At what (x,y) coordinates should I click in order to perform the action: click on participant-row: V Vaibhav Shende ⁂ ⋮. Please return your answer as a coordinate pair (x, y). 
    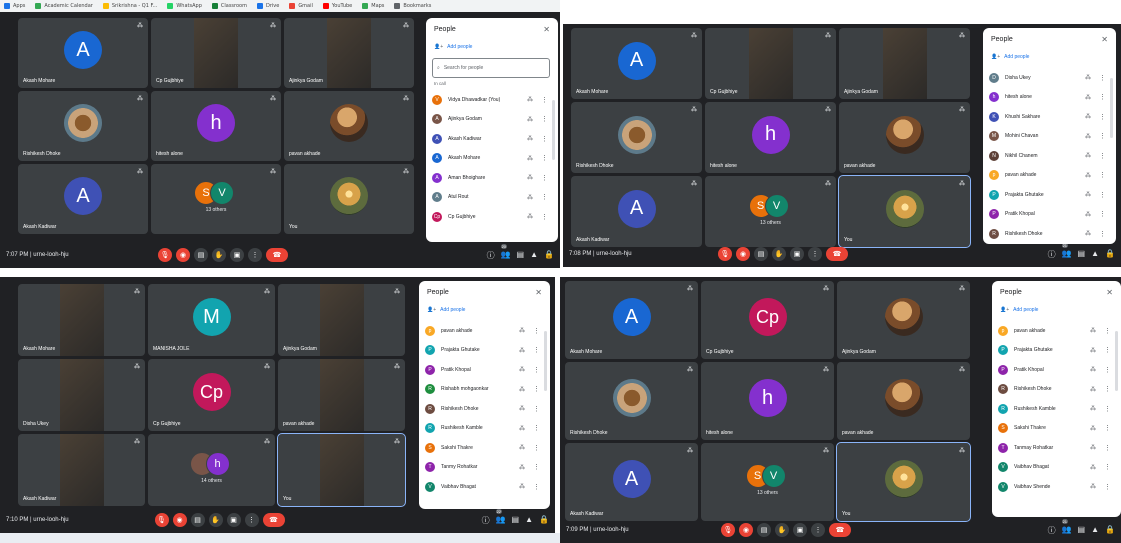
    Looking at the image, I should click on (1054, 487).